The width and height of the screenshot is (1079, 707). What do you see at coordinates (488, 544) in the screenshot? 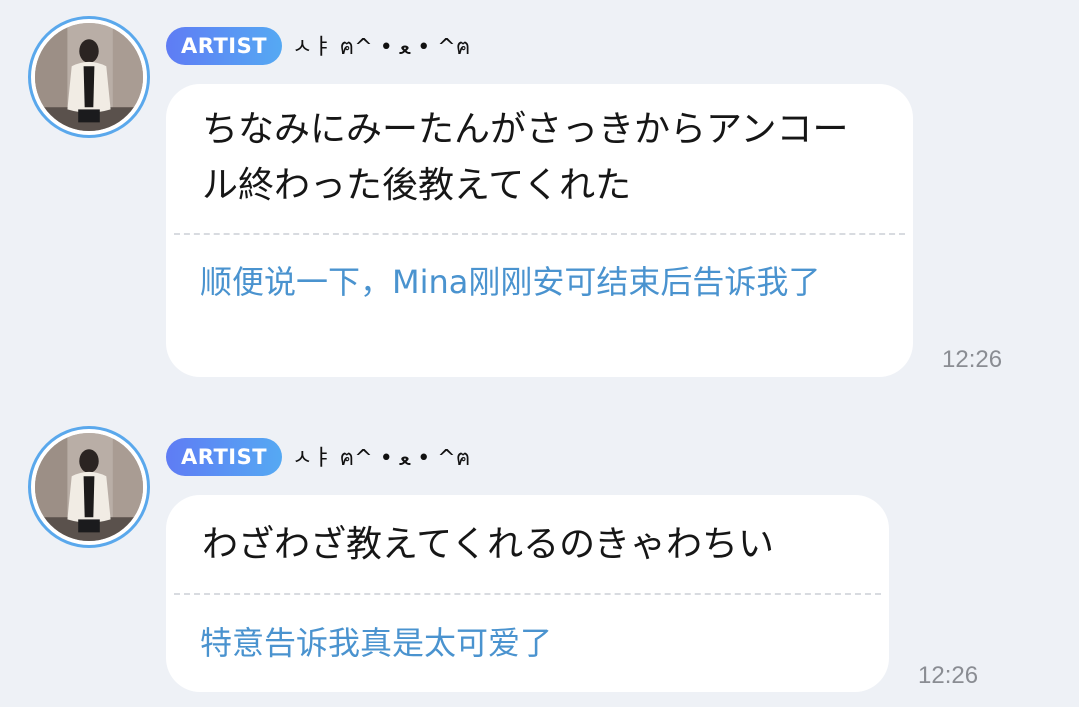
I see `original-text: わざわざ教えてくれるのきゃわちい` at bounding box center [488, 544].